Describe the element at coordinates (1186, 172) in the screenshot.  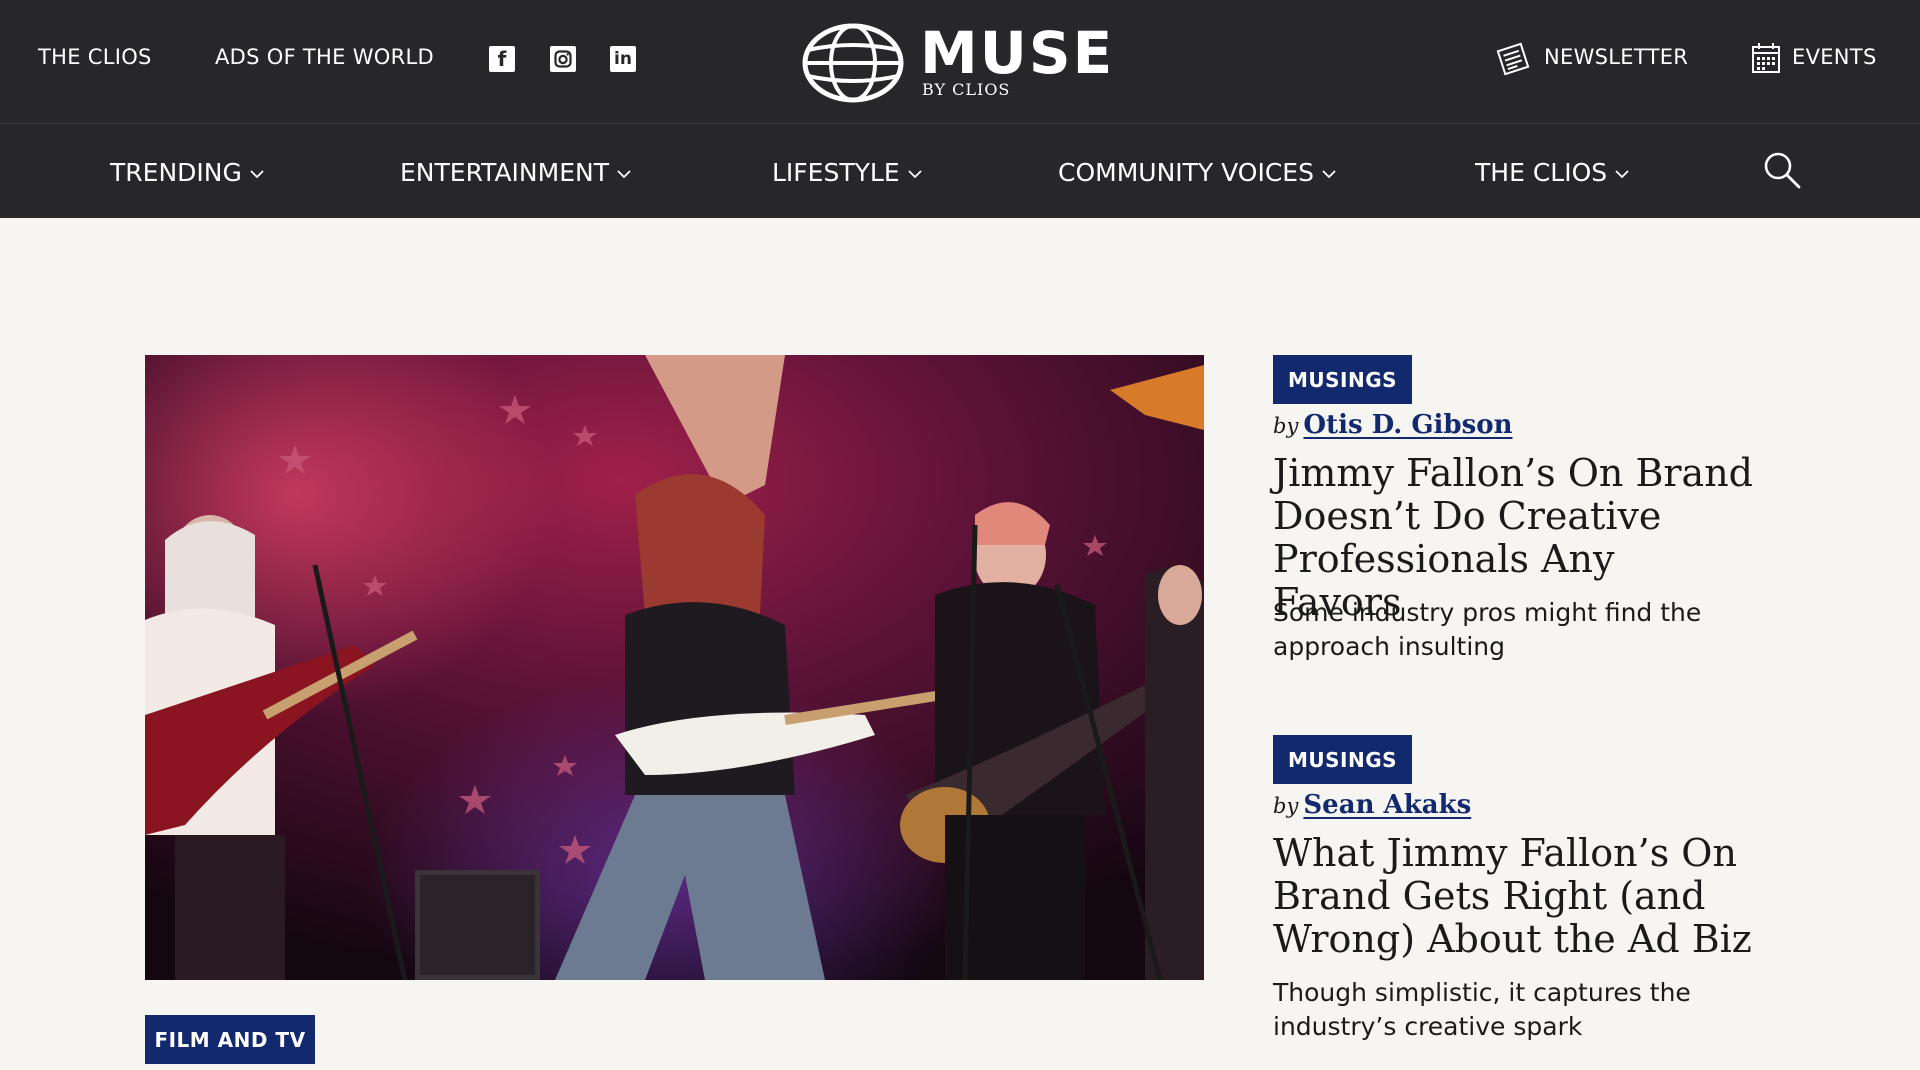
I see `nav-item-label: COMMUNITY VOICES` at that location.